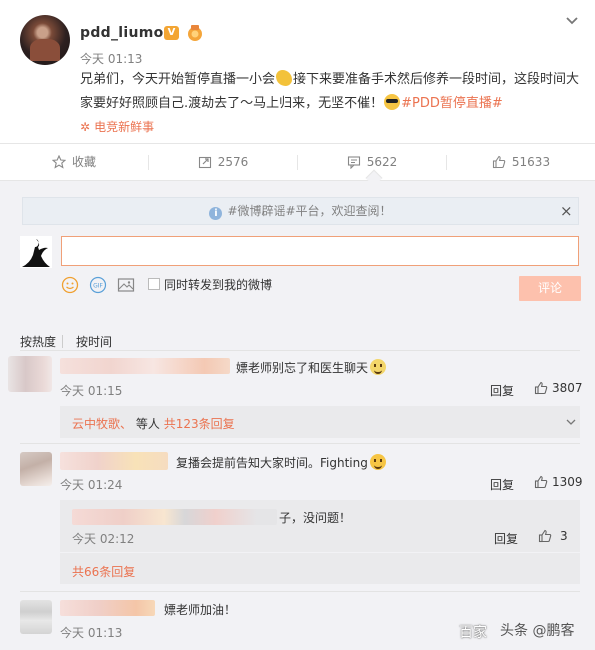 This screenshot has height=650, width=595. Describe the element at coordinates (124, 127) in the screenshot. I see `topic-label: 电竞新鲜事` at that location.